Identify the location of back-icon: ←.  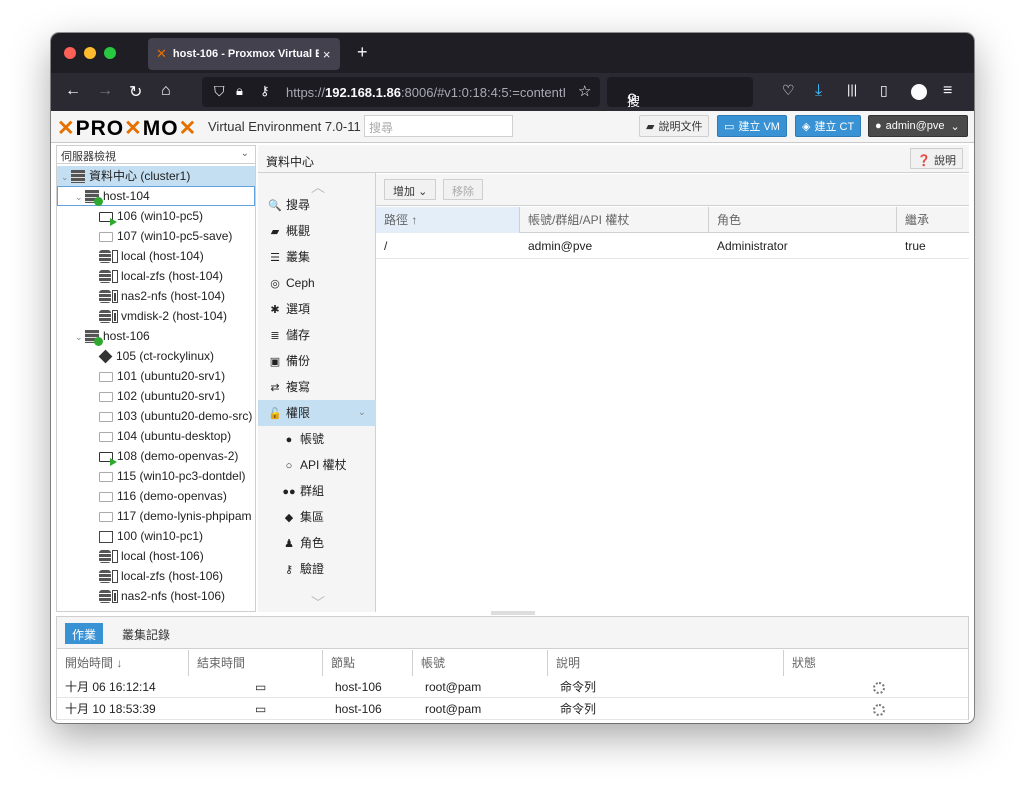
(73, 91).